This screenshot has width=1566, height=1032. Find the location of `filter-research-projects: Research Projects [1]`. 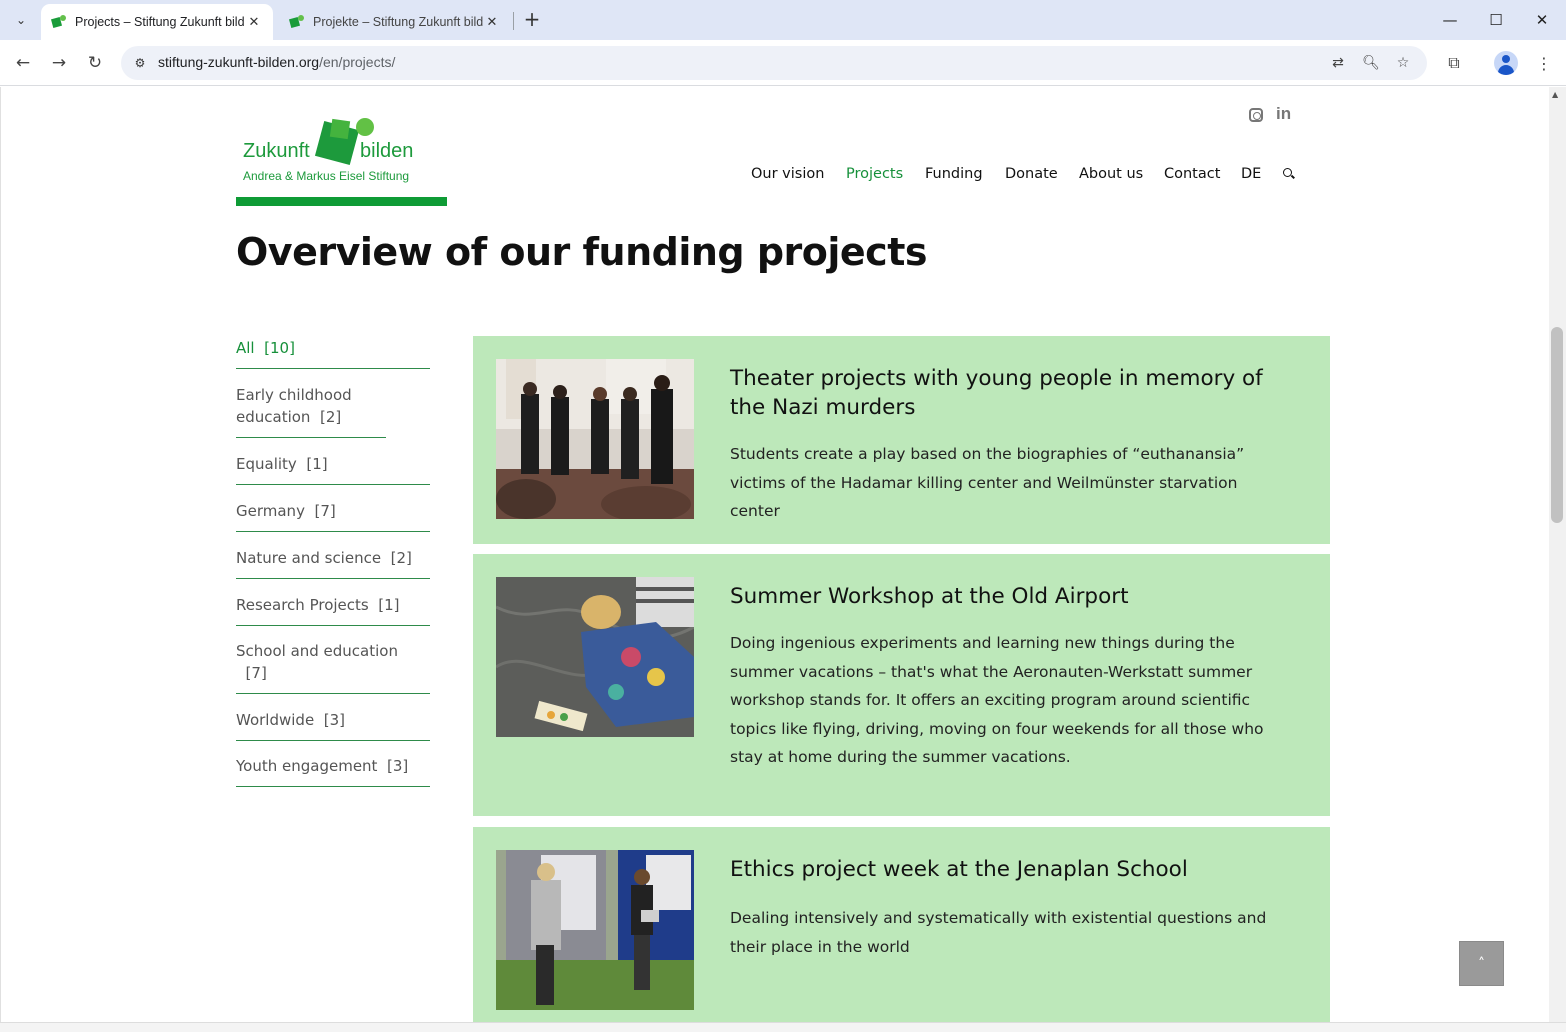

filter-research-projects: Research Projects [1] is located at coordinates (333, 602).